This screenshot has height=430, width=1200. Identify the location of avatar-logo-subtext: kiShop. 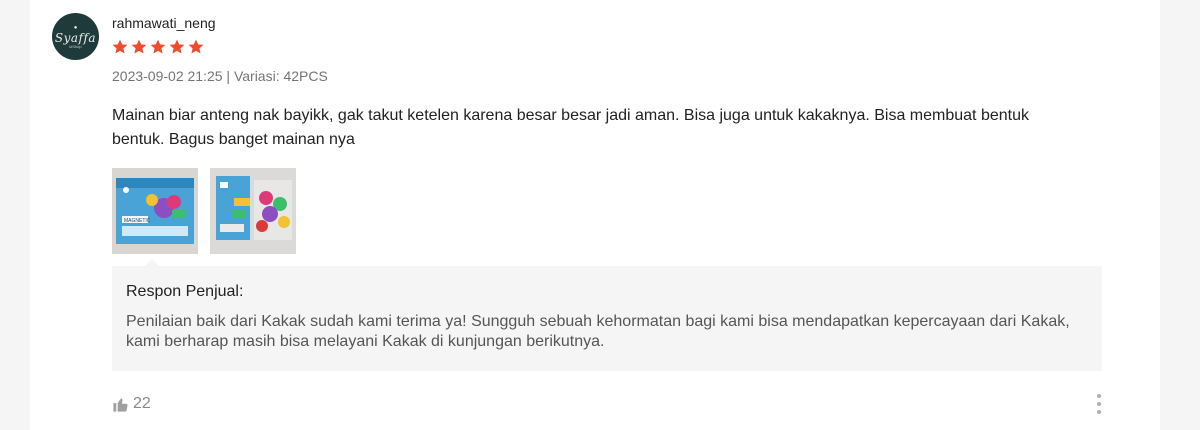
(75, 46).